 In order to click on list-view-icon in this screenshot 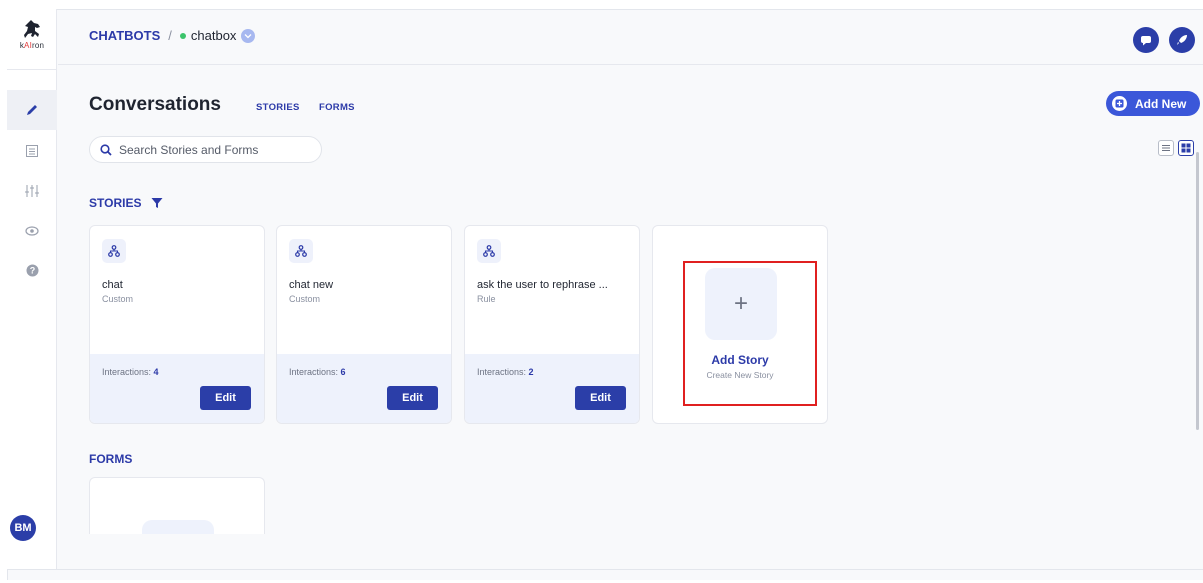, I will do `click(1166, 148)`.